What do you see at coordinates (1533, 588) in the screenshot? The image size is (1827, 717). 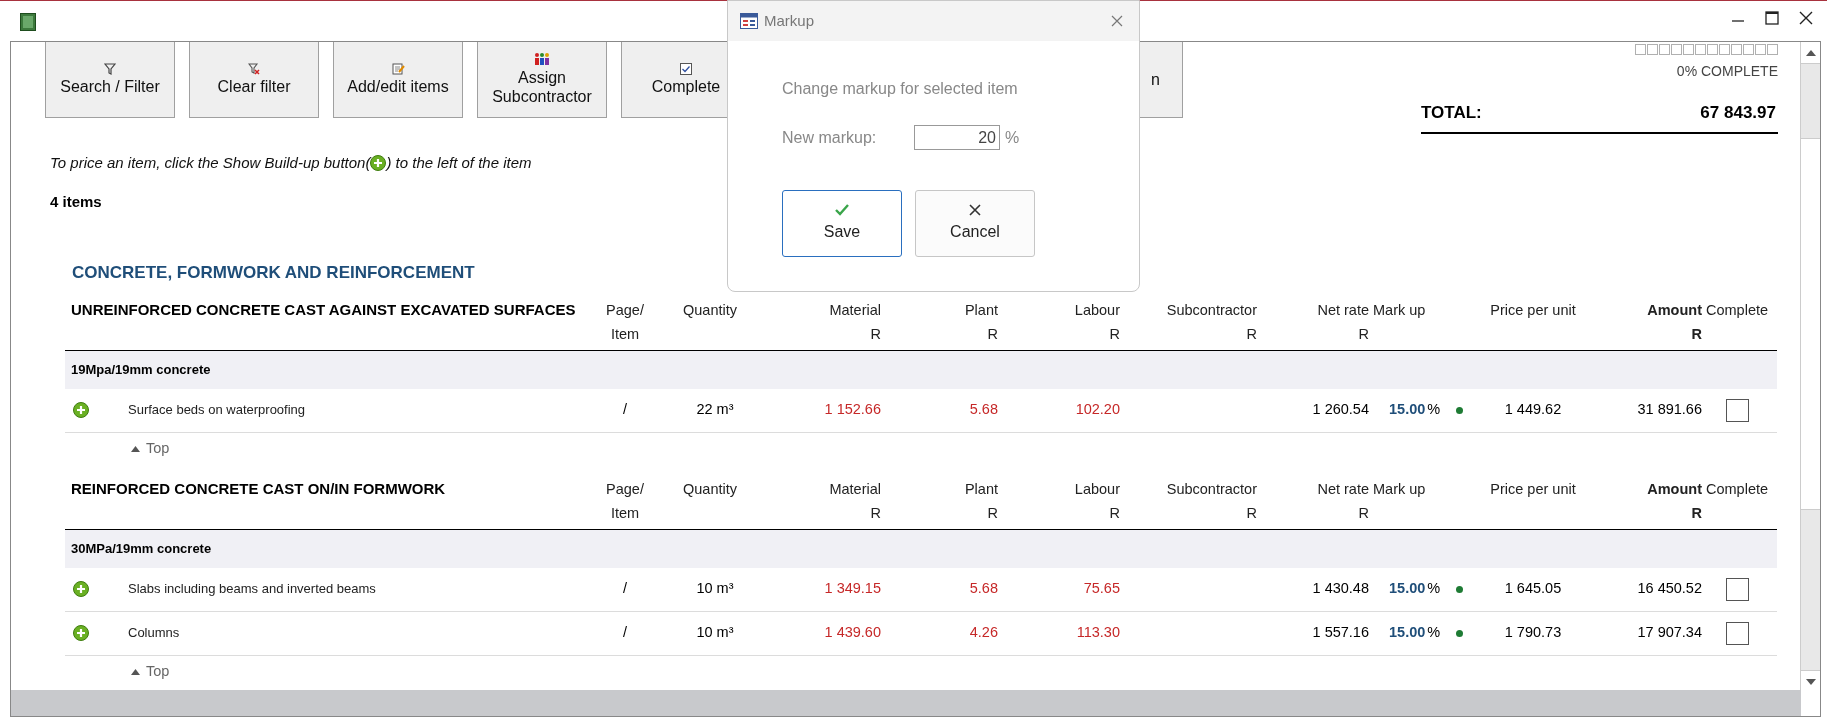 I see `table-cell: 1 645.05` at bounding box center [1533, 588].